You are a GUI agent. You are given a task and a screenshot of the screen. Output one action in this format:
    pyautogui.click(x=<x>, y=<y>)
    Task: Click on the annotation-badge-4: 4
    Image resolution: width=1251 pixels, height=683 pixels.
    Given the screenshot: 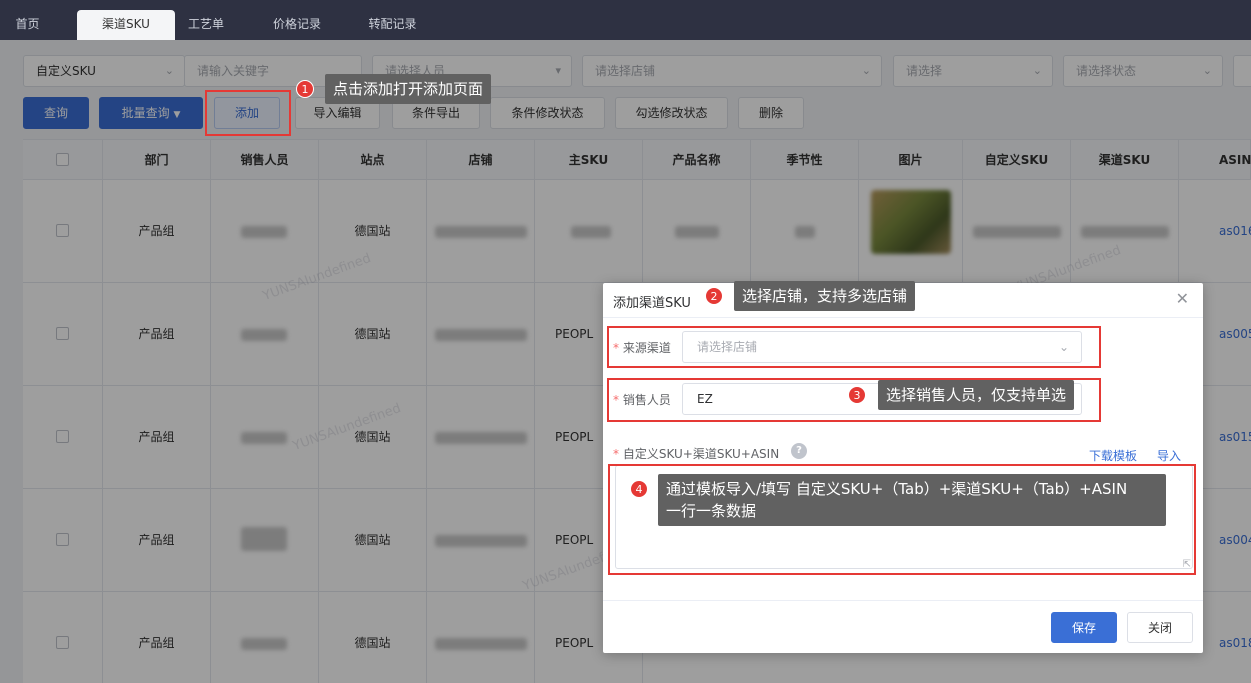 What is the action you would take?
    pyautogui.click(x=639, y=489)
    